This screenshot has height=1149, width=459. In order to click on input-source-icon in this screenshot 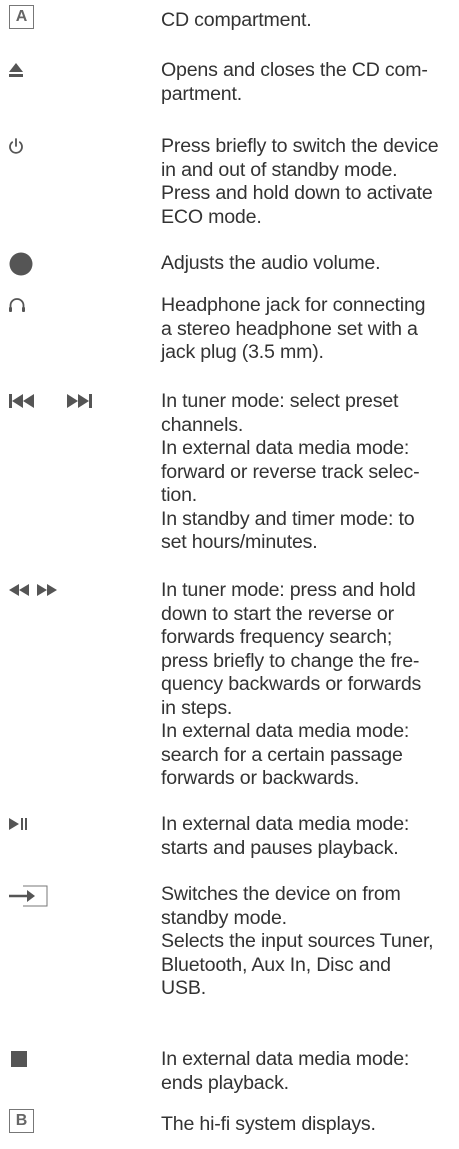, I will do `click(28, 896)`.